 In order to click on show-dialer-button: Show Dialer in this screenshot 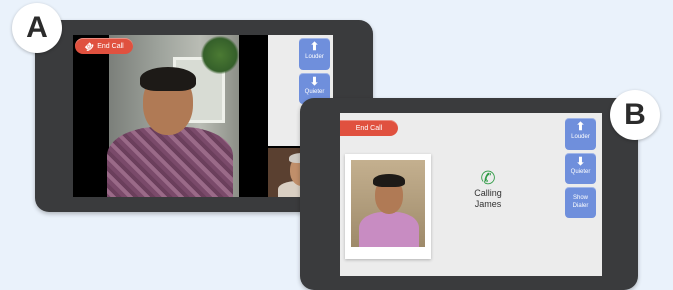, I will do `click(580, 202)`.